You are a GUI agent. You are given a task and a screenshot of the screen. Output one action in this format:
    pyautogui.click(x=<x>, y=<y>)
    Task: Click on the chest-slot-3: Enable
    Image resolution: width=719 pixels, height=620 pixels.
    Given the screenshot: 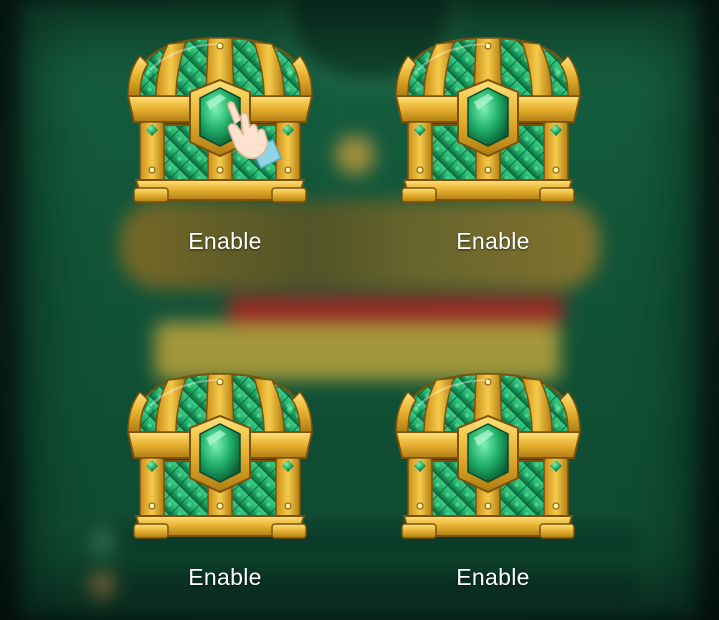 What is the action you would take?
    pyautogui.click(x=220, y=491)
    